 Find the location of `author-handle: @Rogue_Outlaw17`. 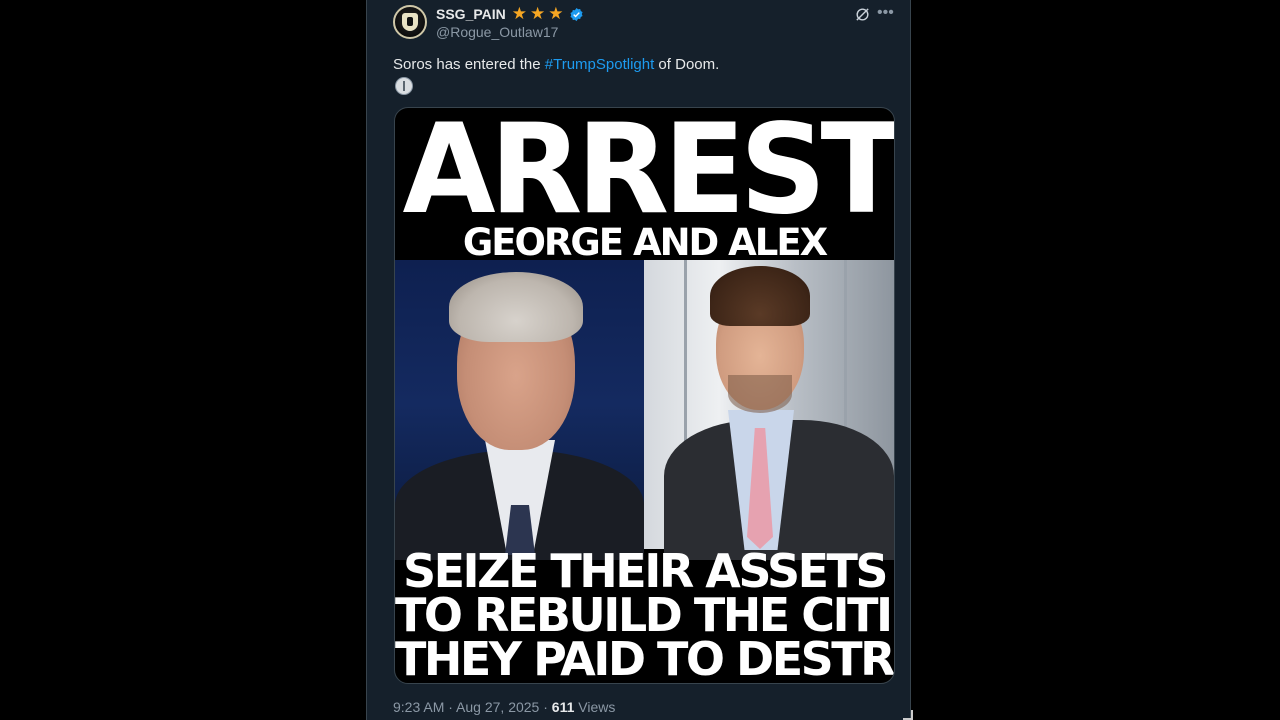

author-handle: @Rogue_Outlaw17 is located at coordinates (497, 32).